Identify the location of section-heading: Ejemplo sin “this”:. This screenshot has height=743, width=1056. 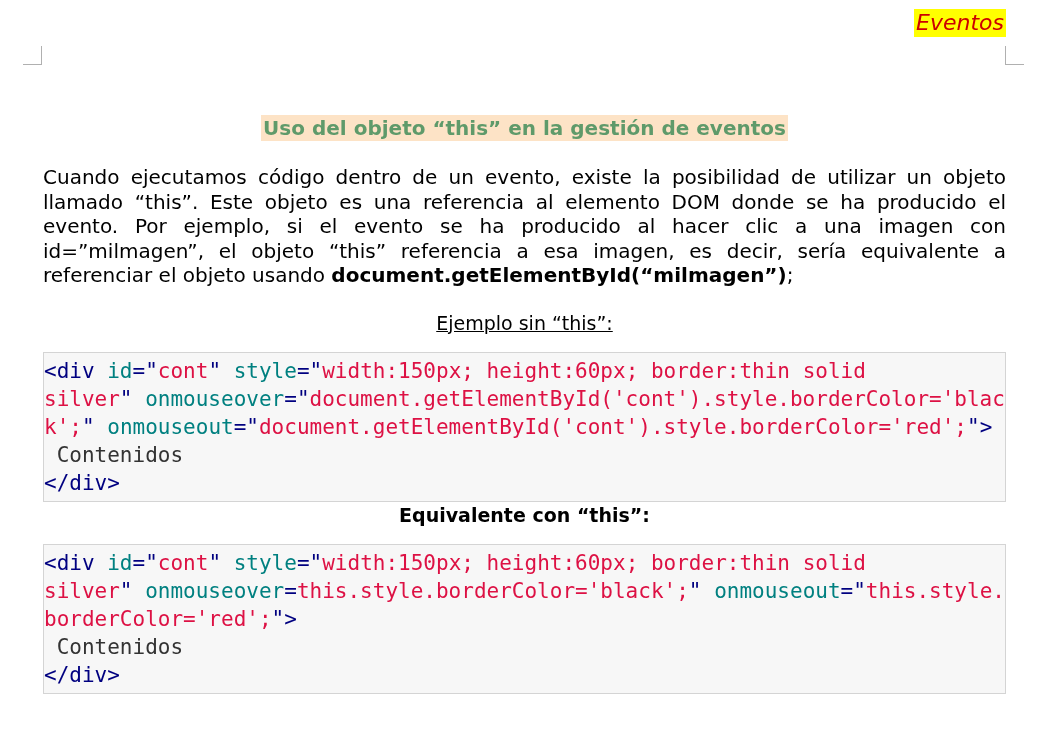
(524, 323).